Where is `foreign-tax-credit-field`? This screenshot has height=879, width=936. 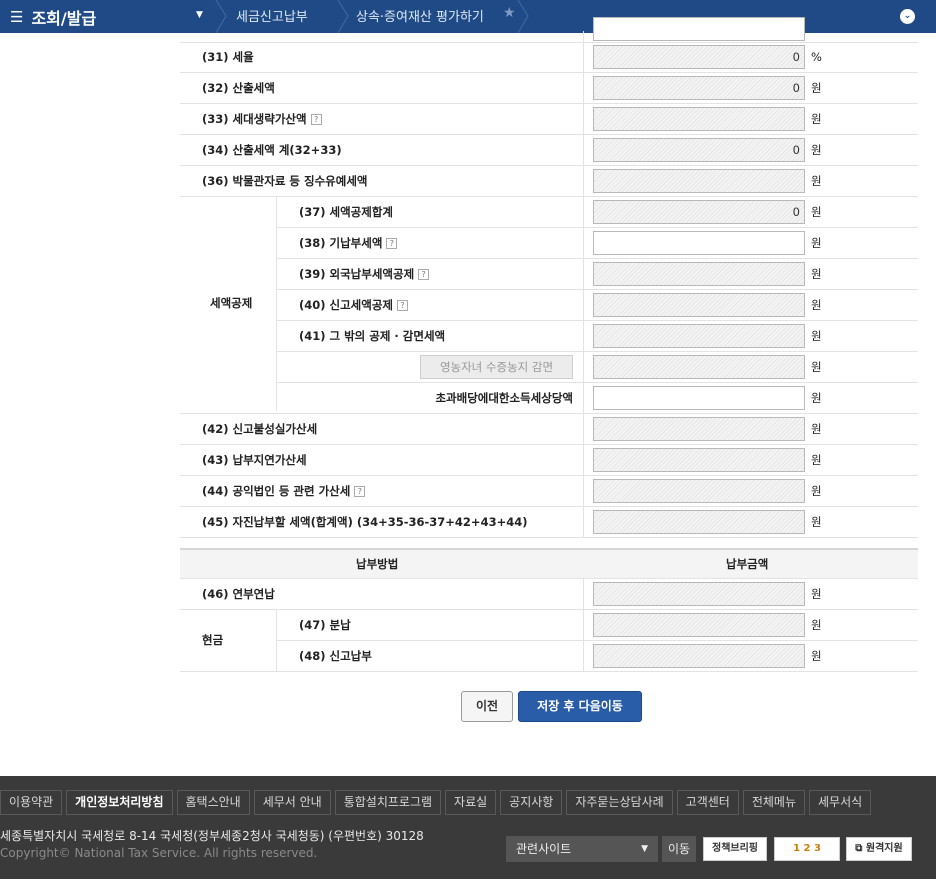
foreign-tax-credit-field is located at coordinates (699, 274).